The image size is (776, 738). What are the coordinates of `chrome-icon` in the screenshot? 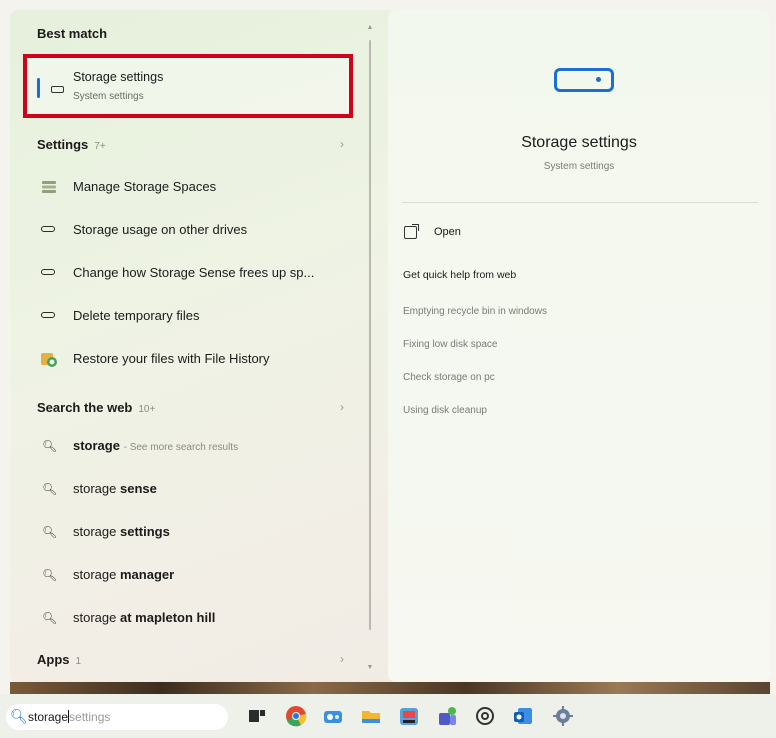 It's located at (296, 716).